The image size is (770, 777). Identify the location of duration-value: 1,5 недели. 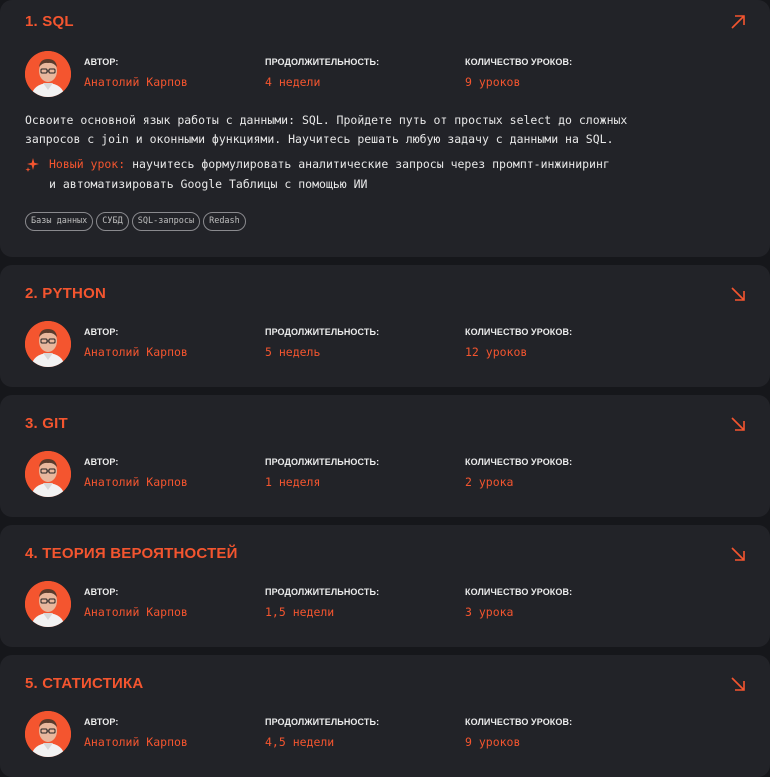
(300, 612).